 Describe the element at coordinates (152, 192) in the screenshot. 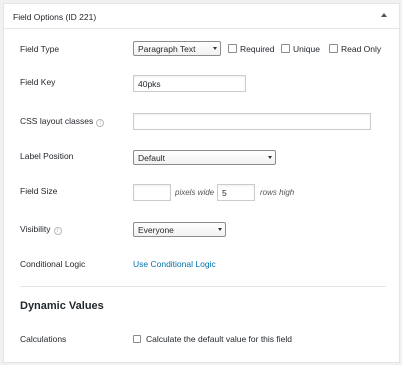

I see `field-size-width-input` at that location.